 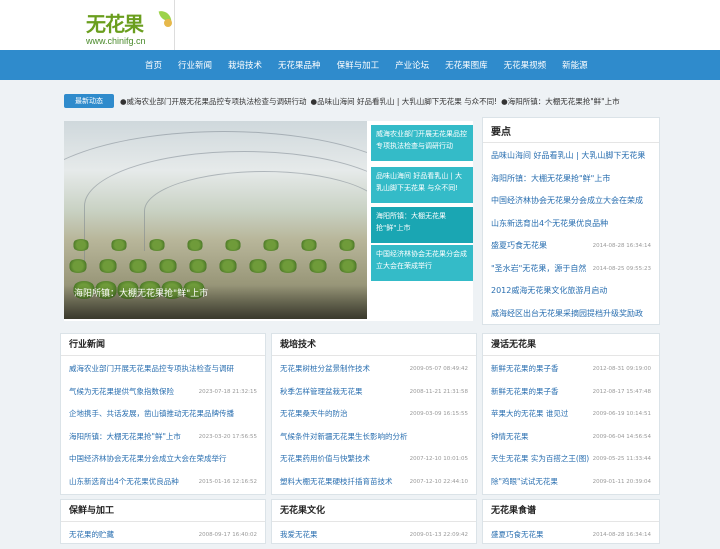 What do you see at coordinates (412, 65) in the screenshot?
I see `nav-item: 产业论坛` at bounding box center [412, 65].